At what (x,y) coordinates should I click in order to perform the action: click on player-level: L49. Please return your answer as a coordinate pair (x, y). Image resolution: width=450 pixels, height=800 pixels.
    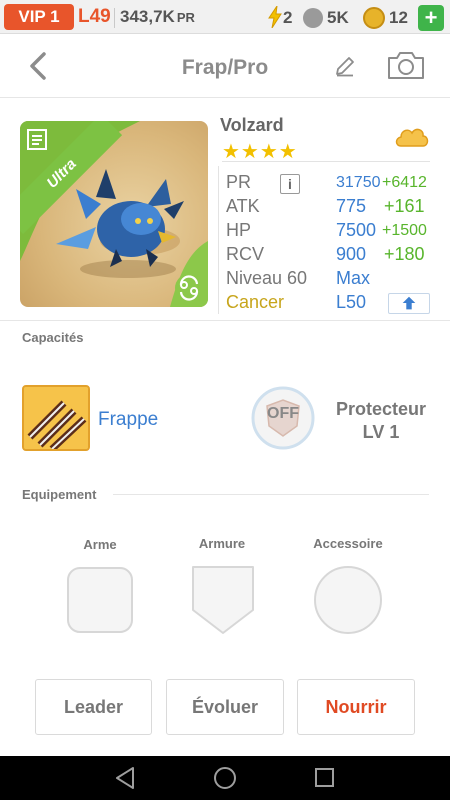
    Looking at the image, I should click on (94, 16).